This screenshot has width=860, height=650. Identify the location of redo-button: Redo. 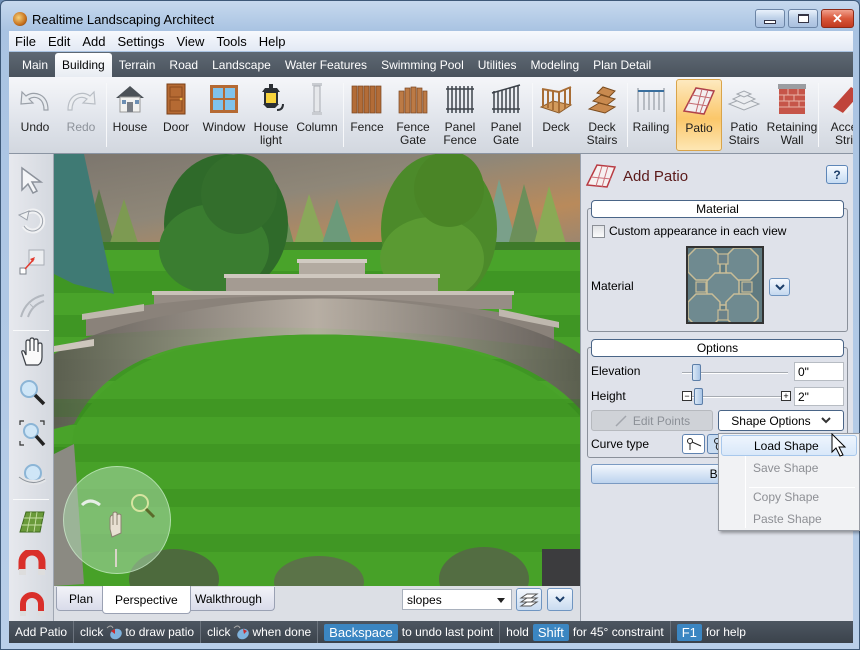
(81, 115).